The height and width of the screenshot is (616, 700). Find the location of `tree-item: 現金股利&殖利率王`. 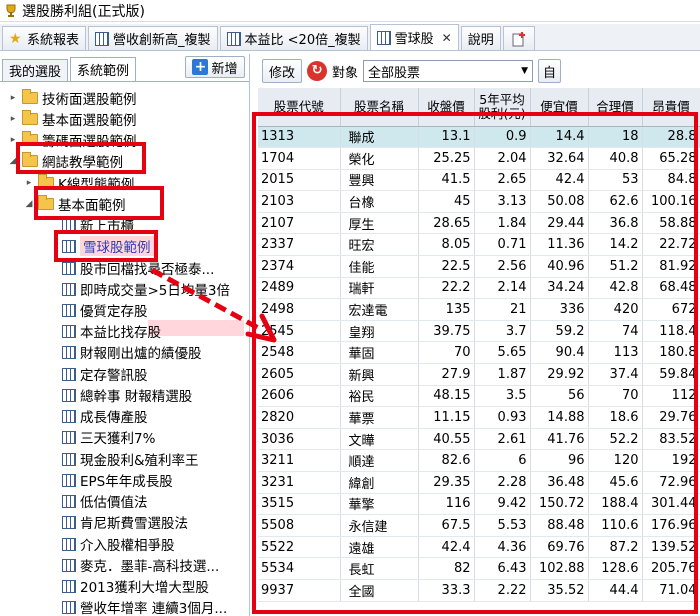

tree-item: 現金股利&殖利率王 is located at coordinates (130, 459).